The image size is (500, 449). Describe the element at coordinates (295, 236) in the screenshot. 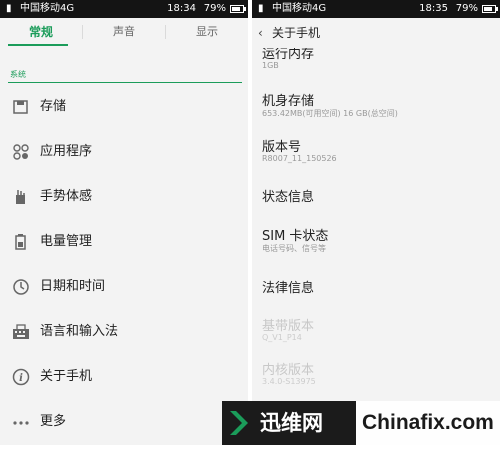

I see `info-item-title: SIM 卡状态` at that location.